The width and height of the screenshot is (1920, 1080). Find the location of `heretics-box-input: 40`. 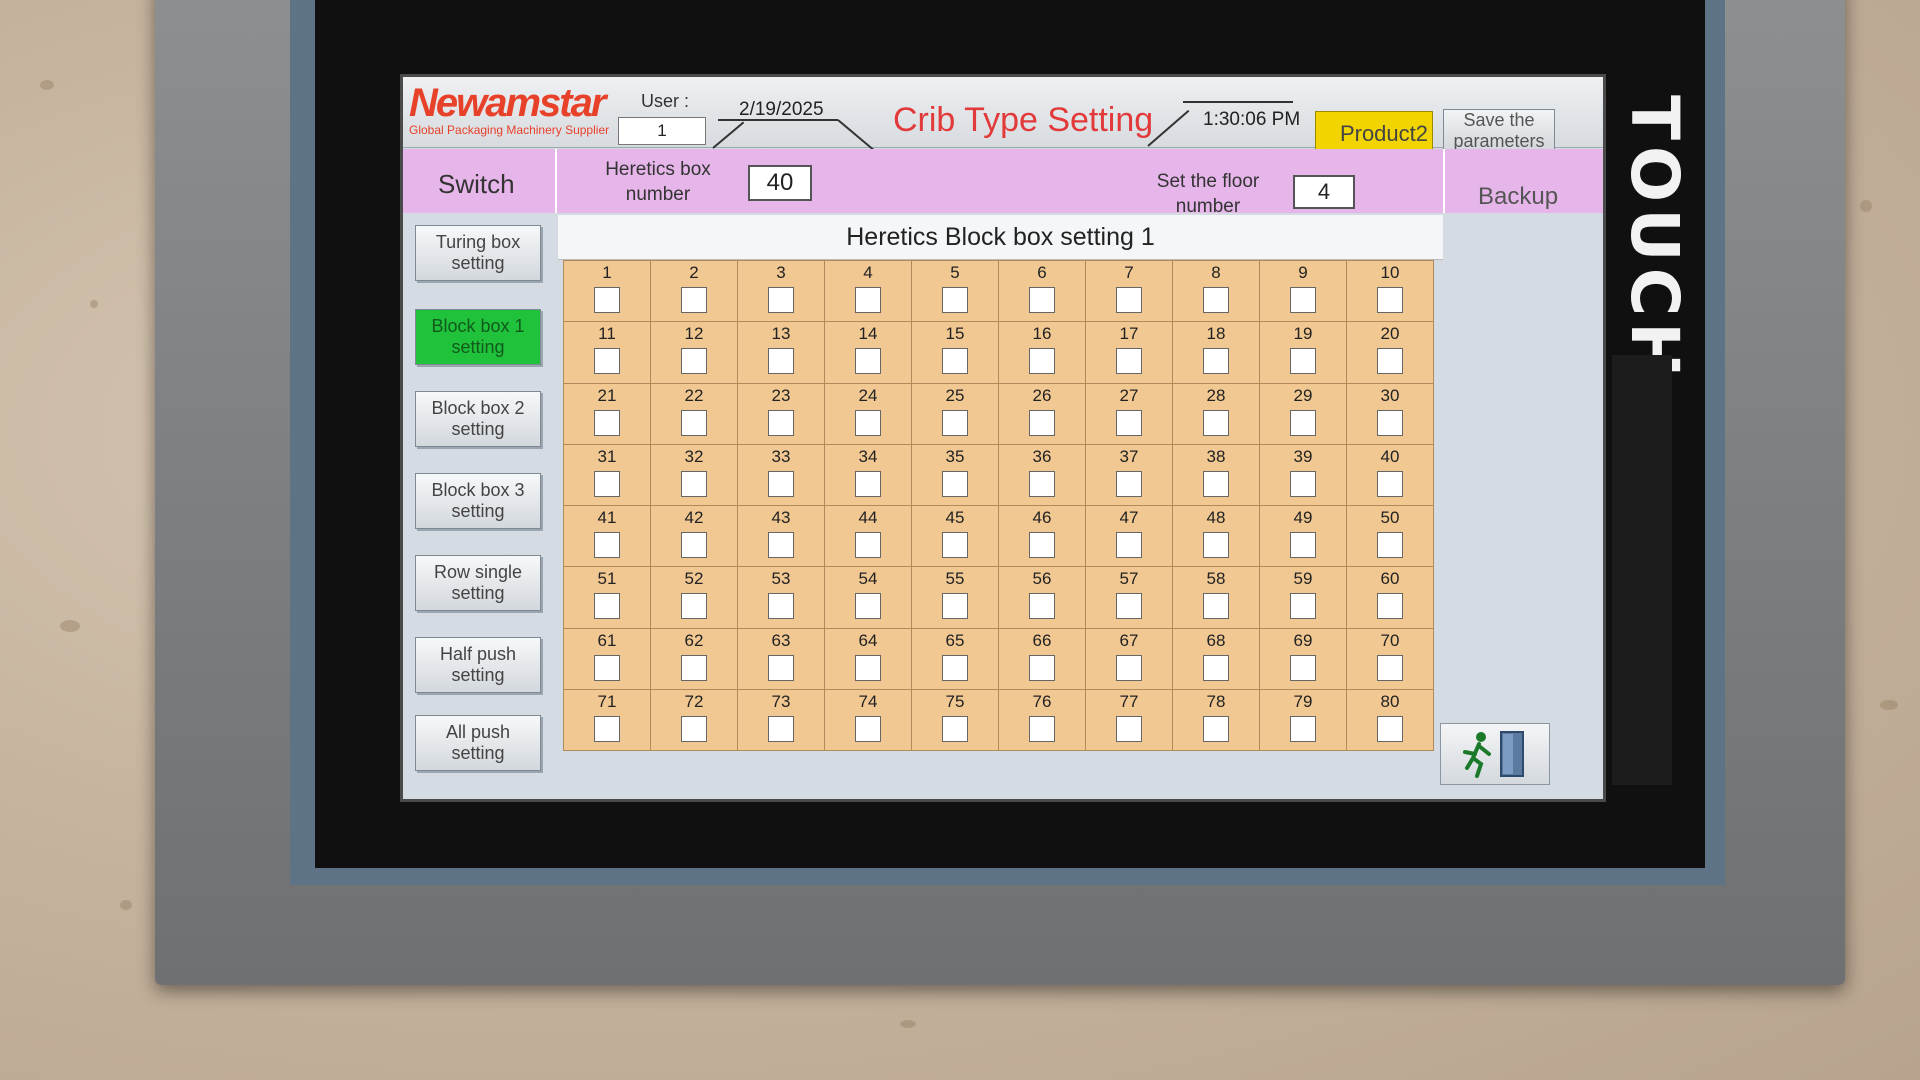

heretics-box-input: 40 is located at coordinates (780, 183).